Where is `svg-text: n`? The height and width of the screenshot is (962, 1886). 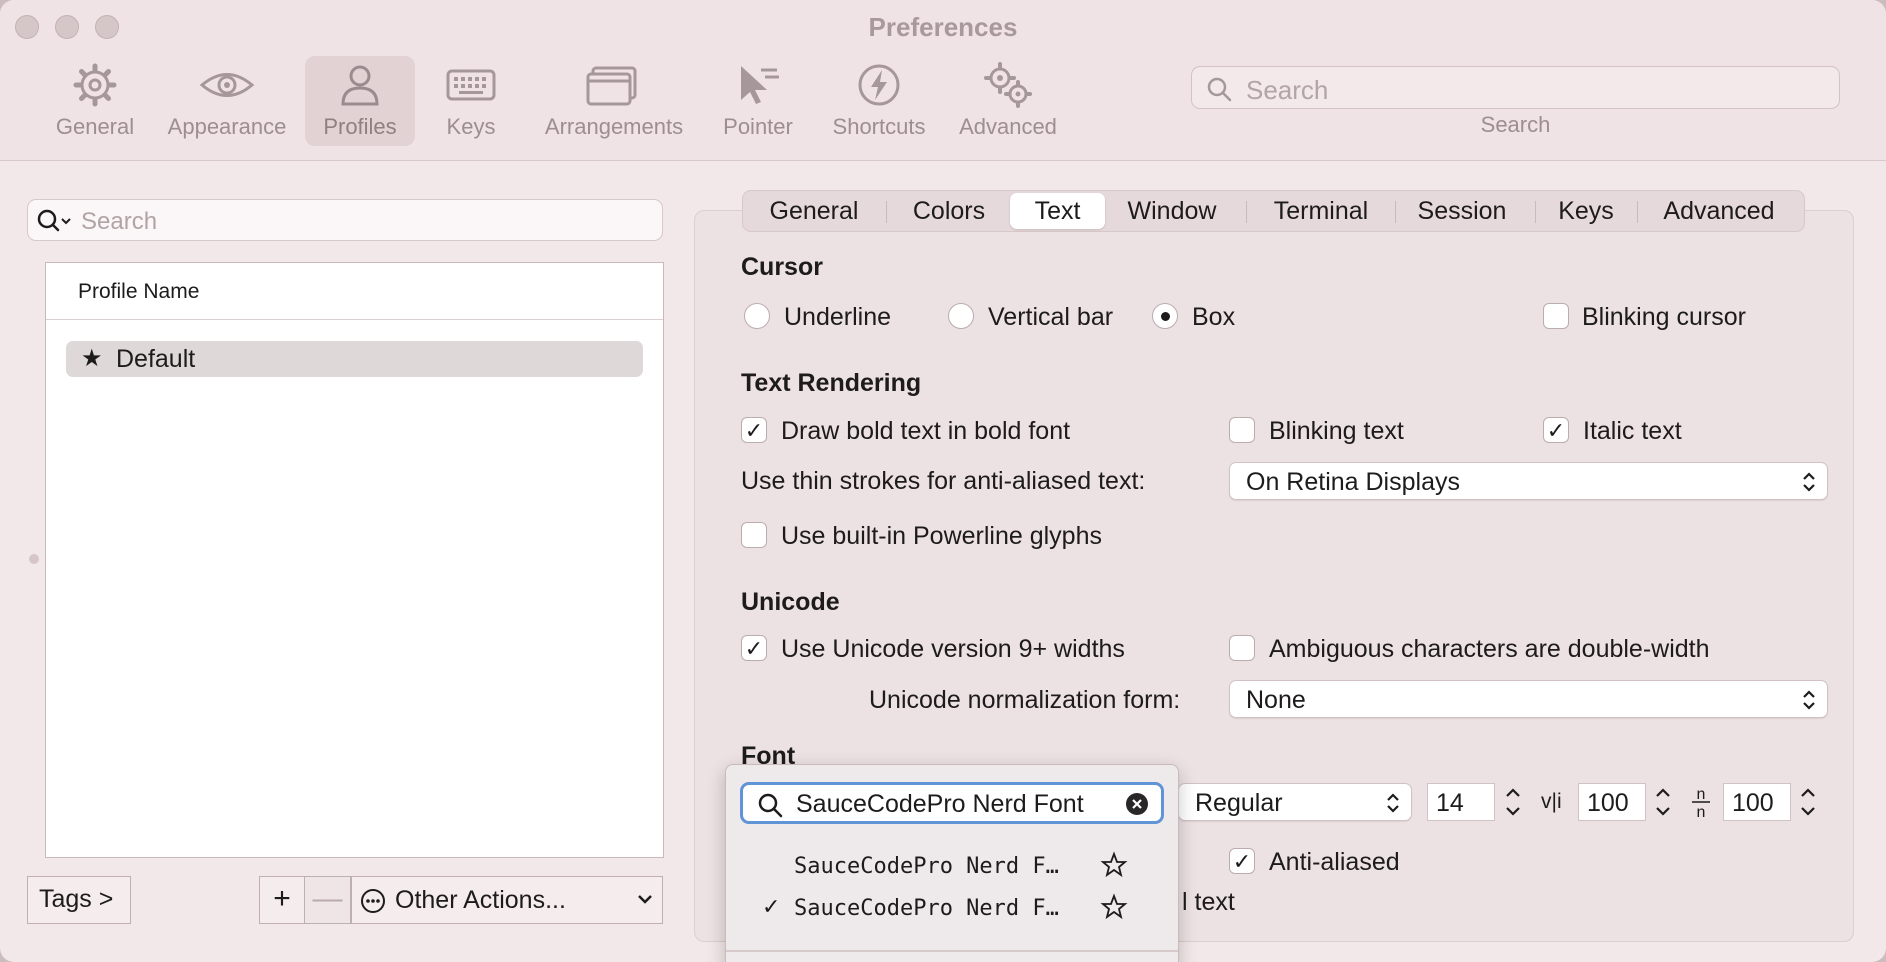
svg-text: n is located at coordinates (1701, 812).